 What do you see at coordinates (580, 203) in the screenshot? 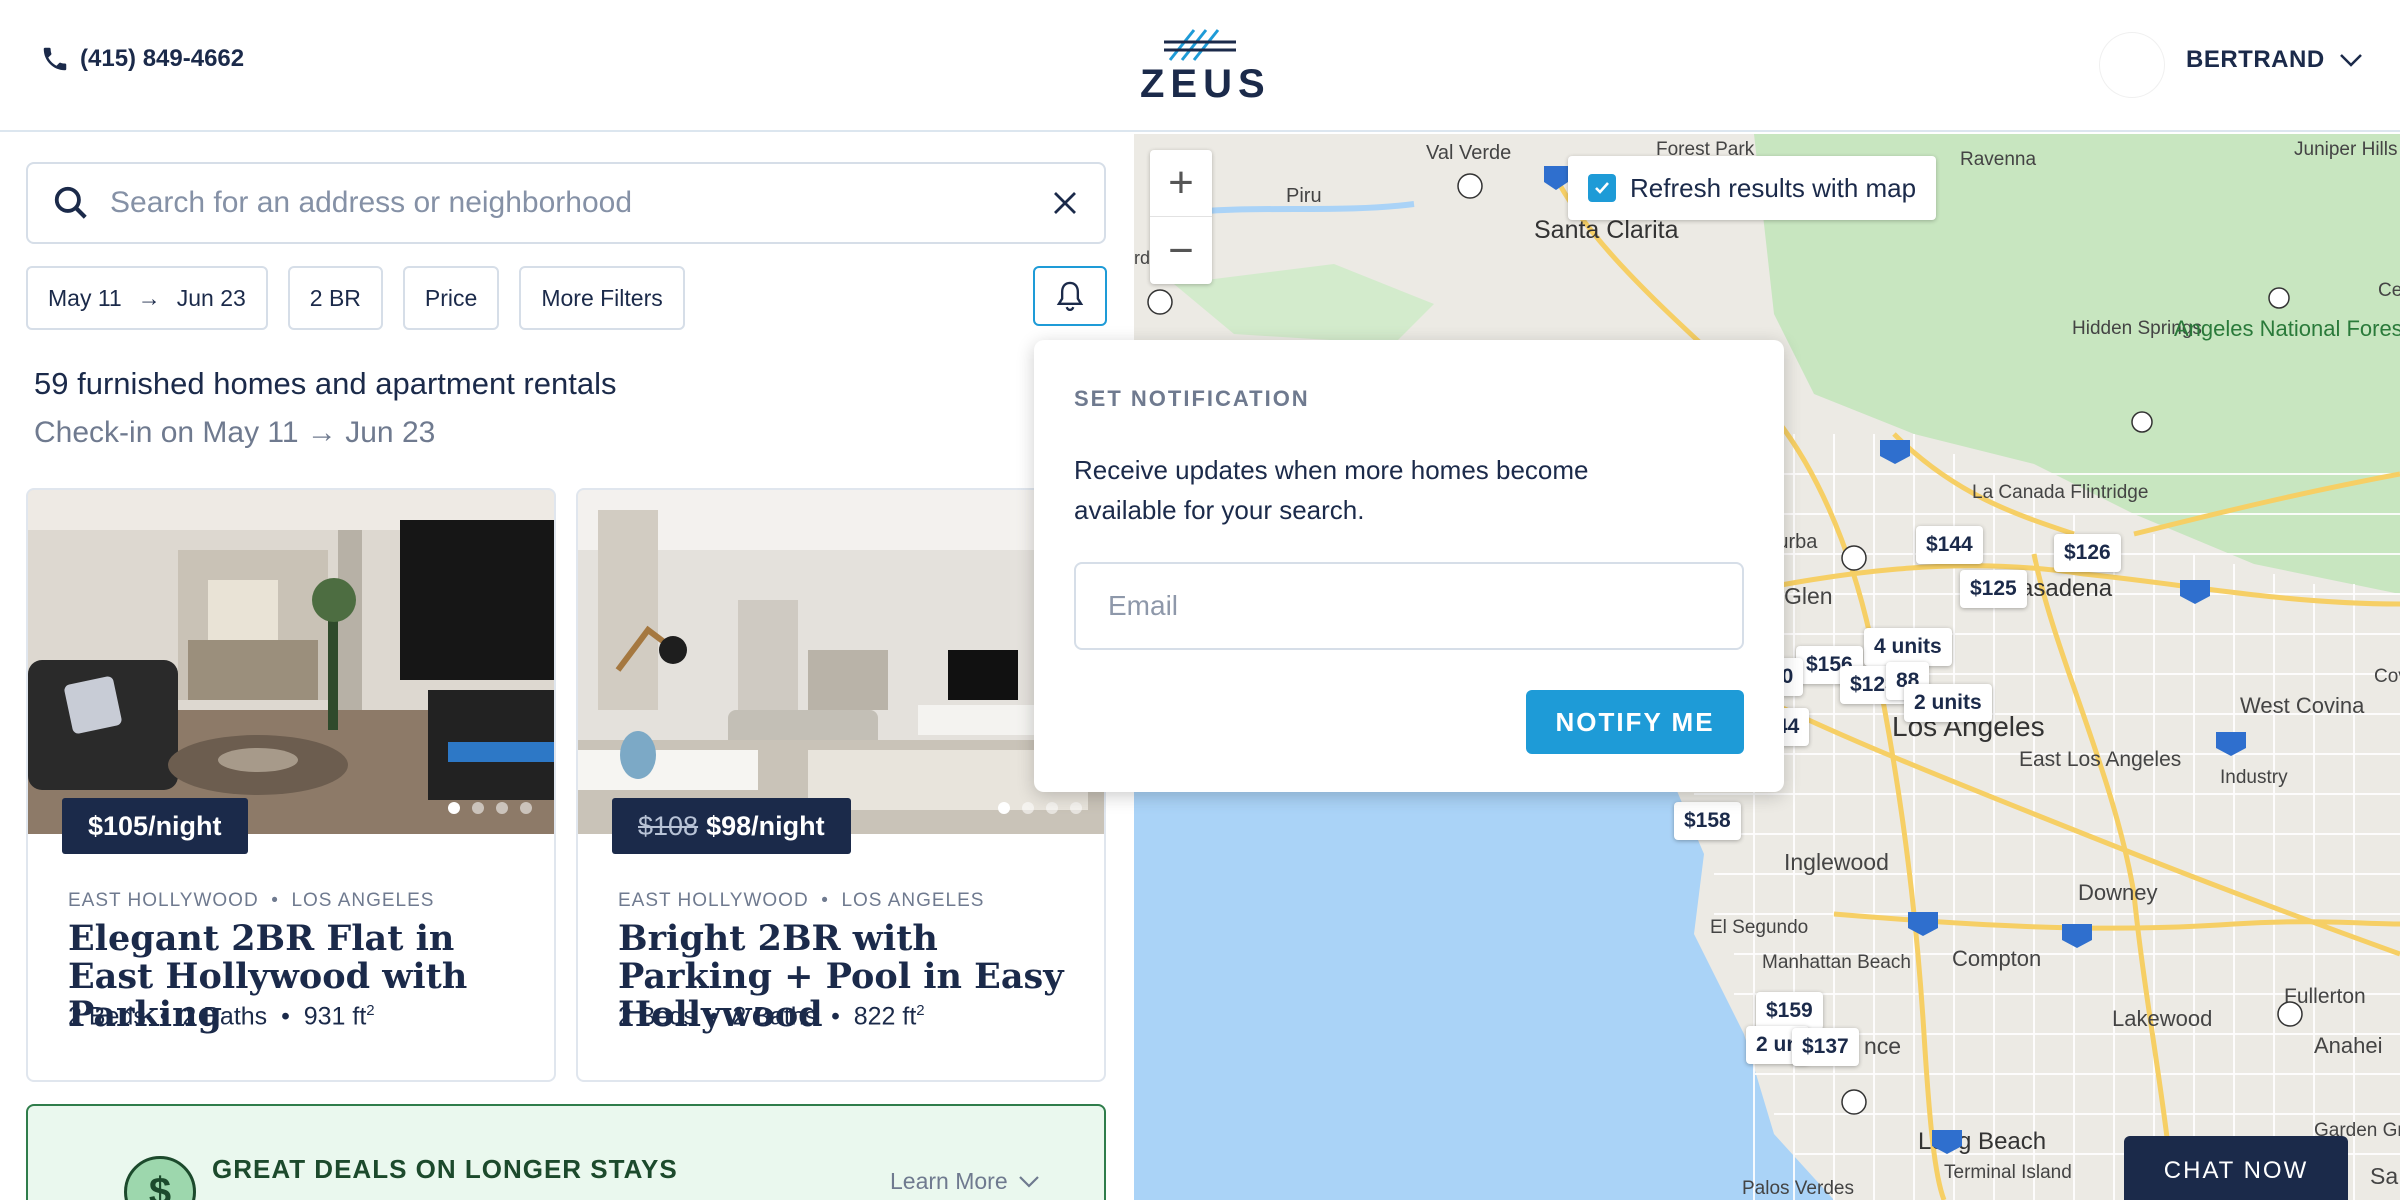
I see `search-input` at bounding box center [580, 203].